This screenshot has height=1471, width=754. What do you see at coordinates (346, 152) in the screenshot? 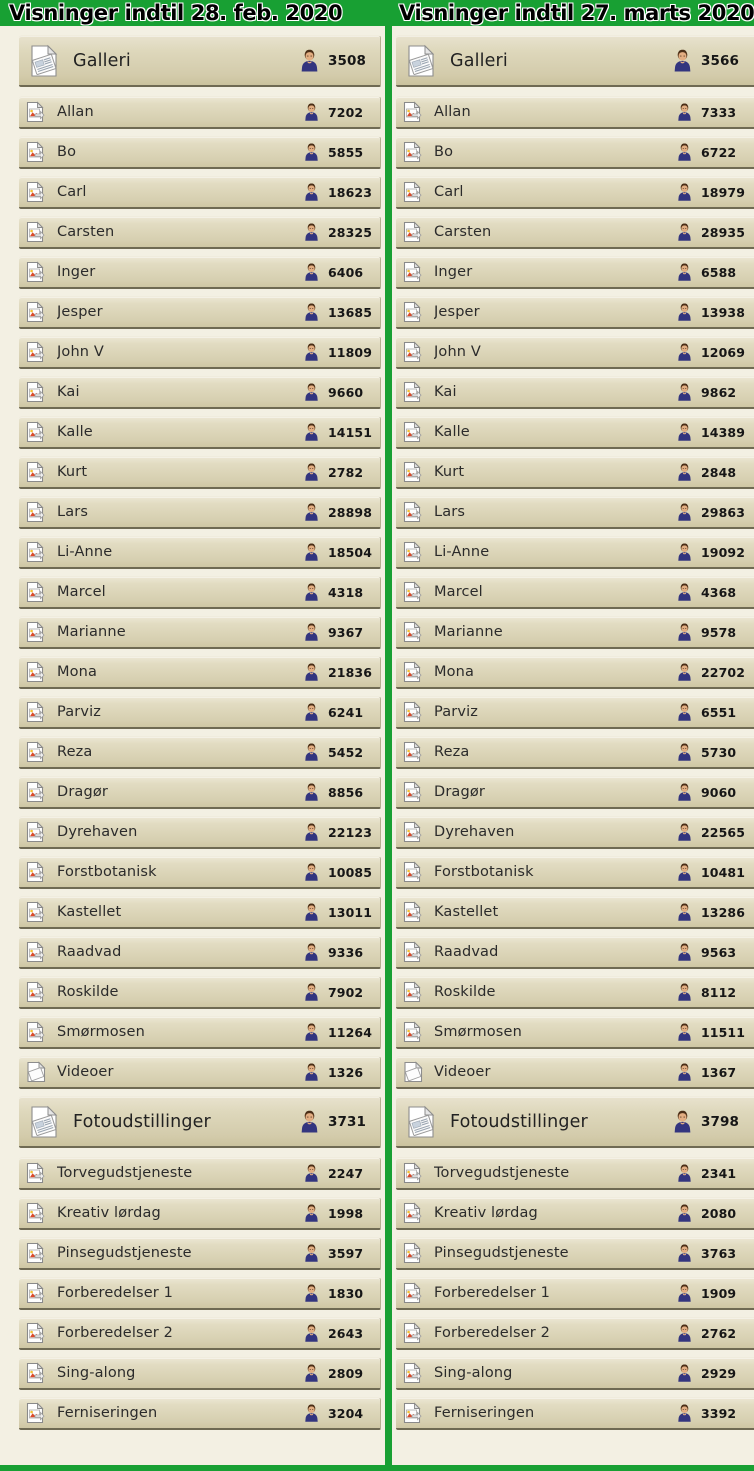
I see `view-count-value: 5855` at bounding box center [346, 152].